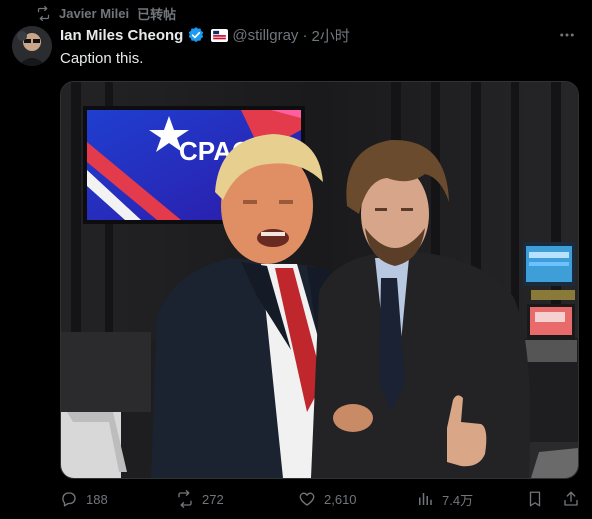  What do you see at coordinates (121, 35) in the screenshot?
I see `author-name: Ian Miles Cheong` at bounding box center [121, 35].